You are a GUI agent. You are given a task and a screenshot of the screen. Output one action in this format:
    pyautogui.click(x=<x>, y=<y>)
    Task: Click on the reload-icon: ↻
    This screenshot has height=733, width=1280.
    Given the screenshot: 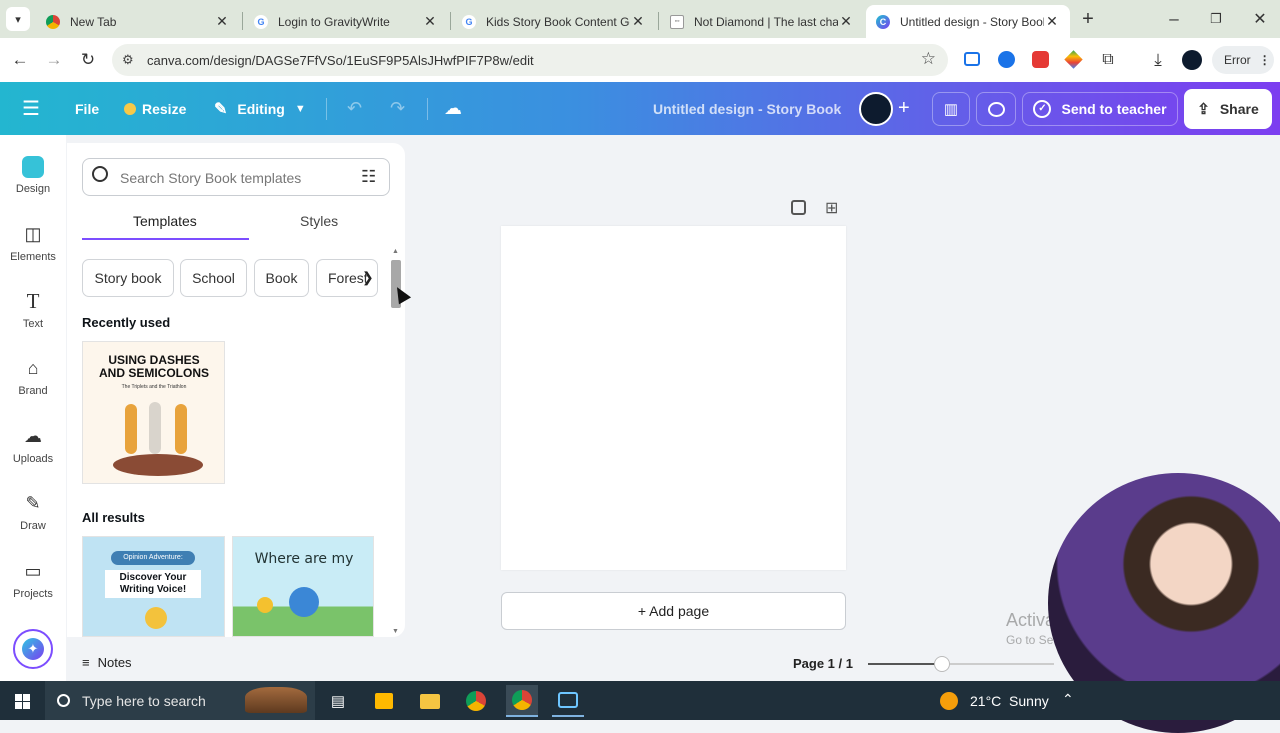 What is the action you would take?
    pyautogui.click(x=88, y=60)
    